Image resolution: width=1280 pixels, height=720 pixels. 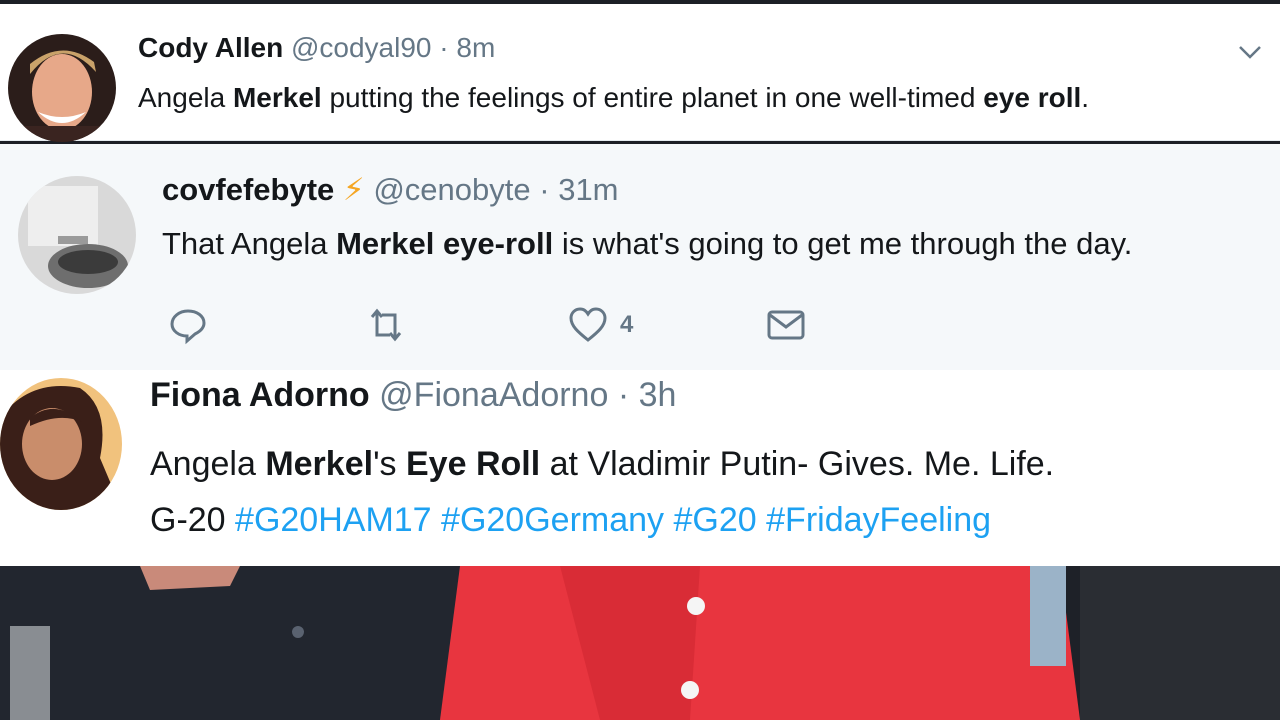 I want to click on tweet-header: covfefebyte ⚡ @cenobyte · 31m, so click(x=390, y=190).